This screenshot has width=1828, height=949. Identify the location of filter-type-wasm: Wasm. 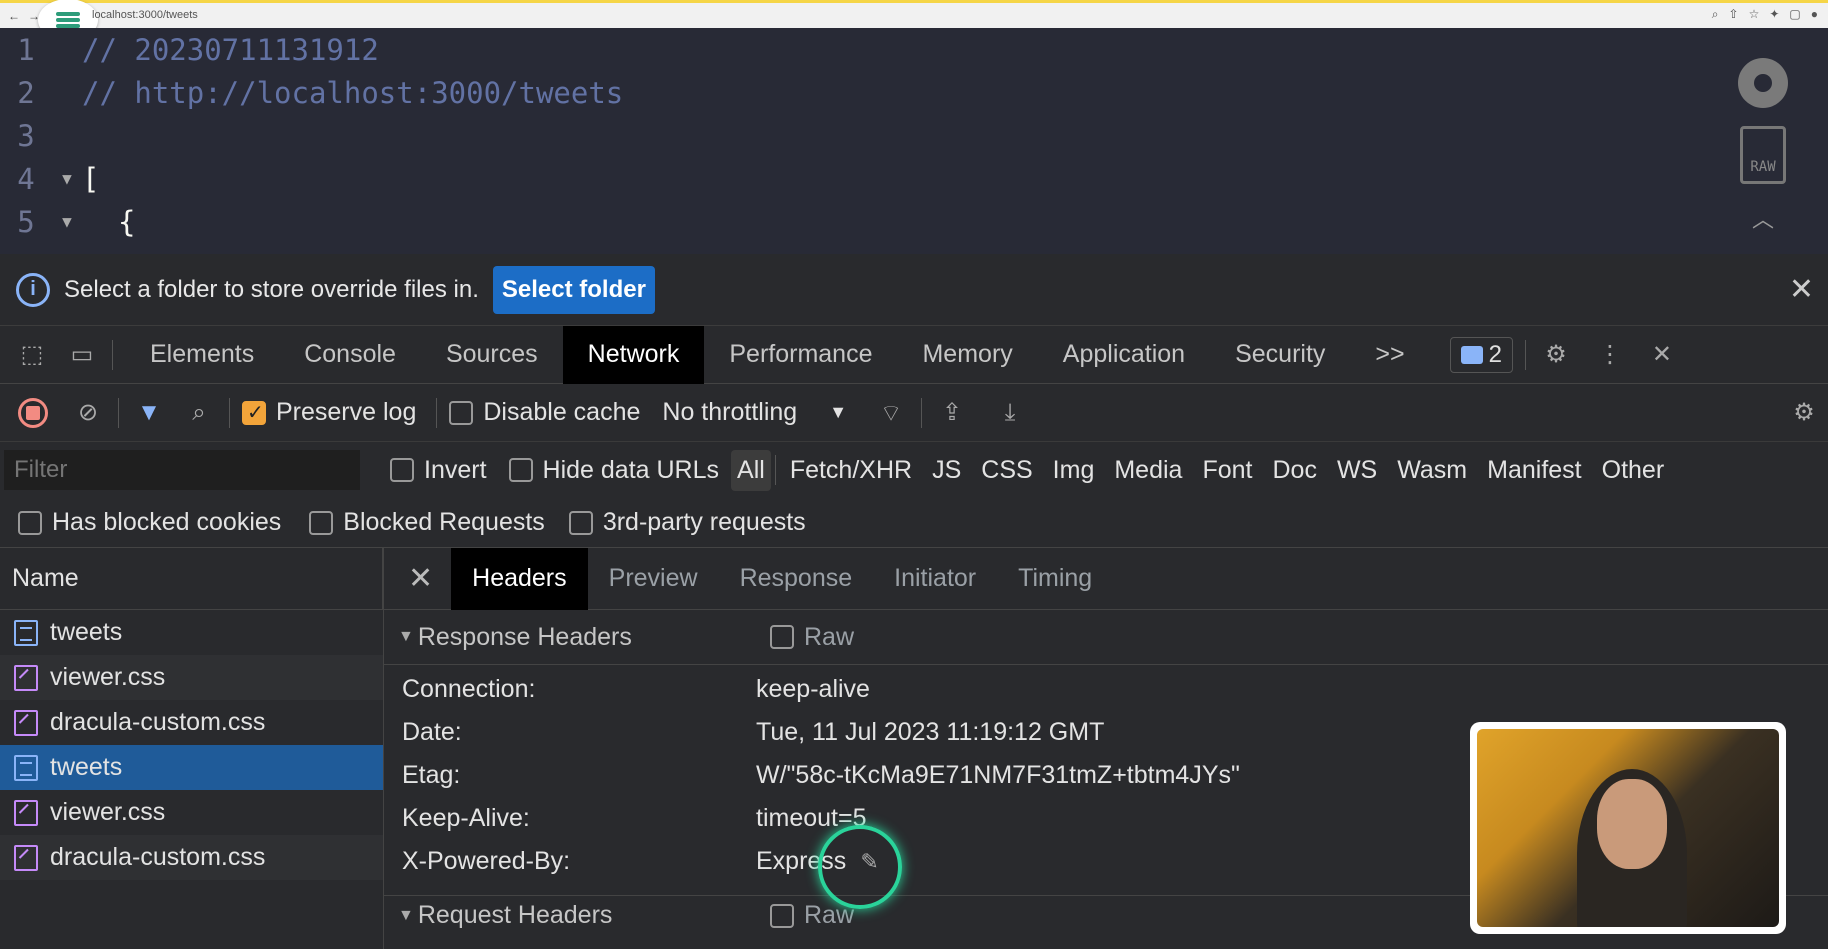
(1432, 470).